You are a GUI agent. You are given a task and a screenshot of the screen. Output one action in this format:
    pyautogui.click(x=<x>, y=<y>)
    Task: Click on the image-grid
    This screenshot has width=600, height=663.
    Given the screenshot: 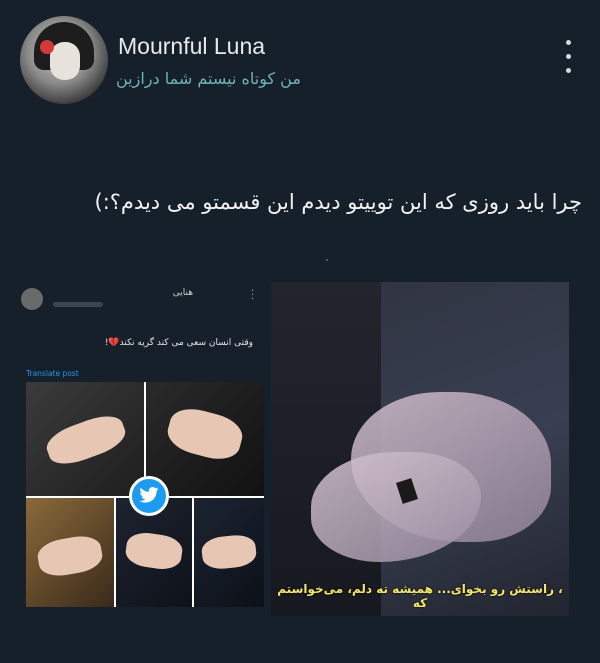 What is the action you would take?
    pyautogui.click(x=145, y=494)
    